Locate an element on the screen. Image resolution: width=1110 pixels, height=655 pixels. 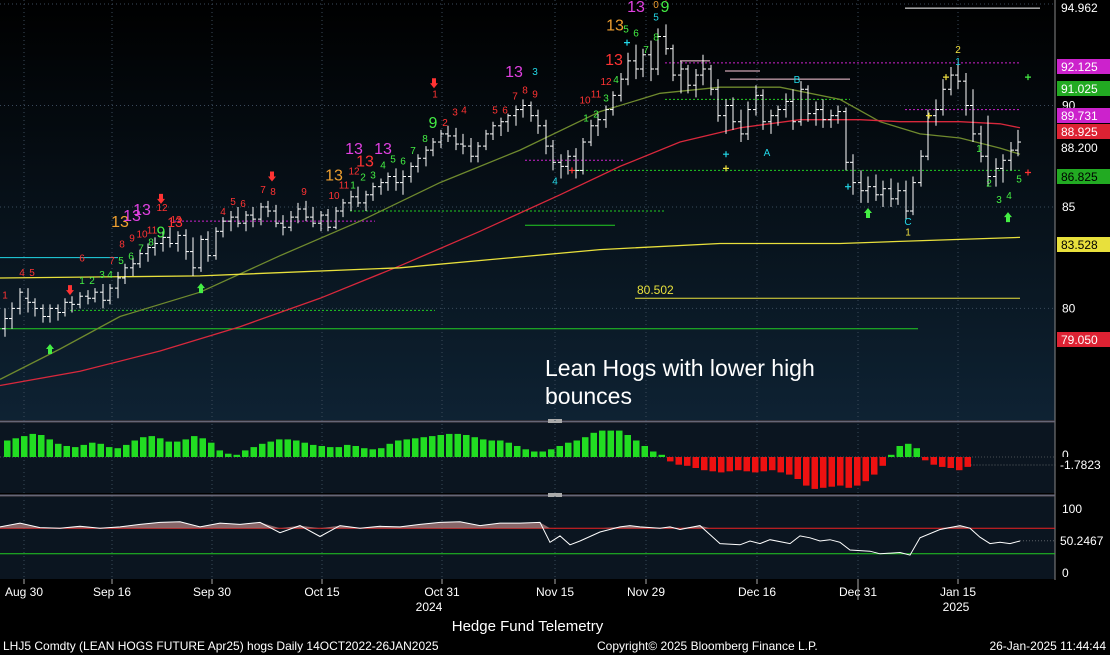
rsi-tick-0: 0 is located at coordinates (1065, 573).